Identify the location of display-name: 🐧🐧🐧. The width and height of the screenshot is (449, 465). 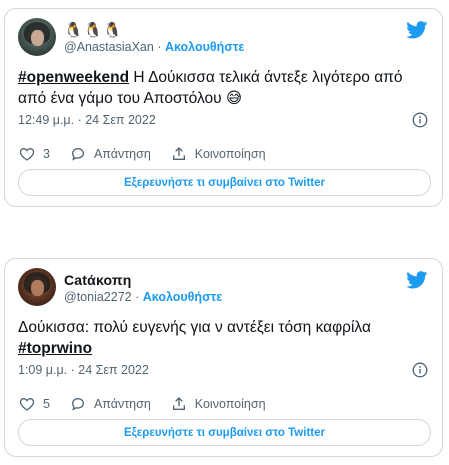
(93, 30).